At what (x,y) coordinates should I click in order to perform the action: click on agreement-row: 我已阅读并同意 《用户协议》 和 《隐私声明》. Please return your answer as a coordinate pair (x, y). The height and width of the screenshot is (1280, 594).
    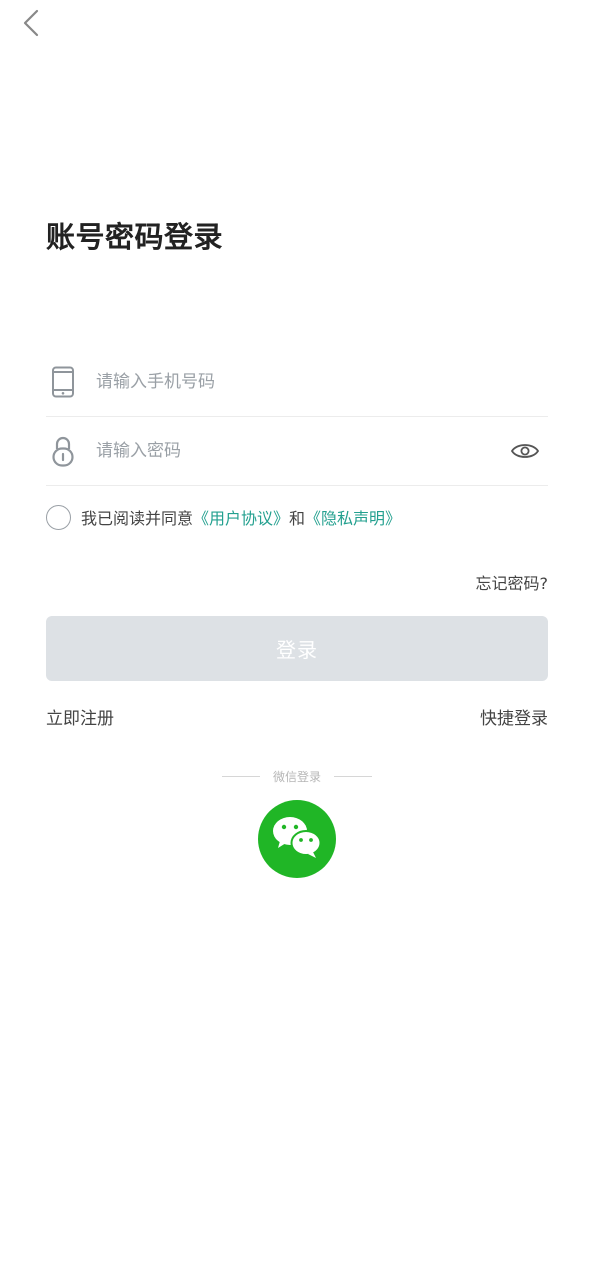
    Looking at the image, I should click on (223, 517).